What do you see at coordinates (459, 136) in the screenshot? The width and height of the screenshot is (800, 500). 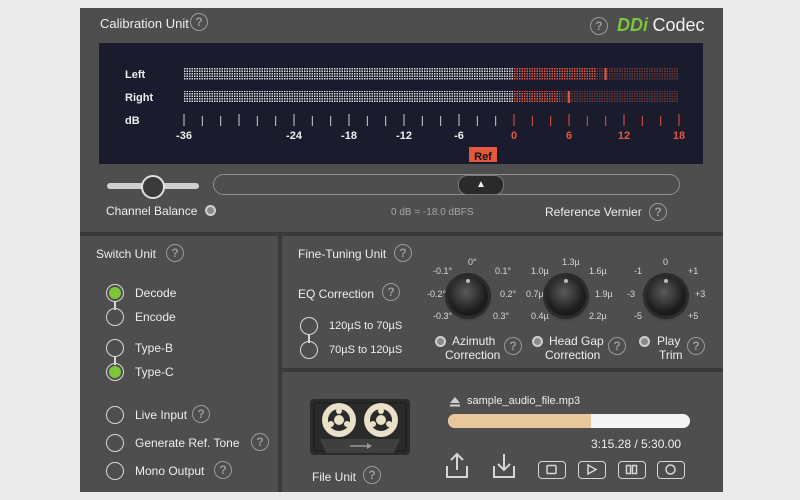 I see `db-scale-label: -6` at bounding box center [459, 136].